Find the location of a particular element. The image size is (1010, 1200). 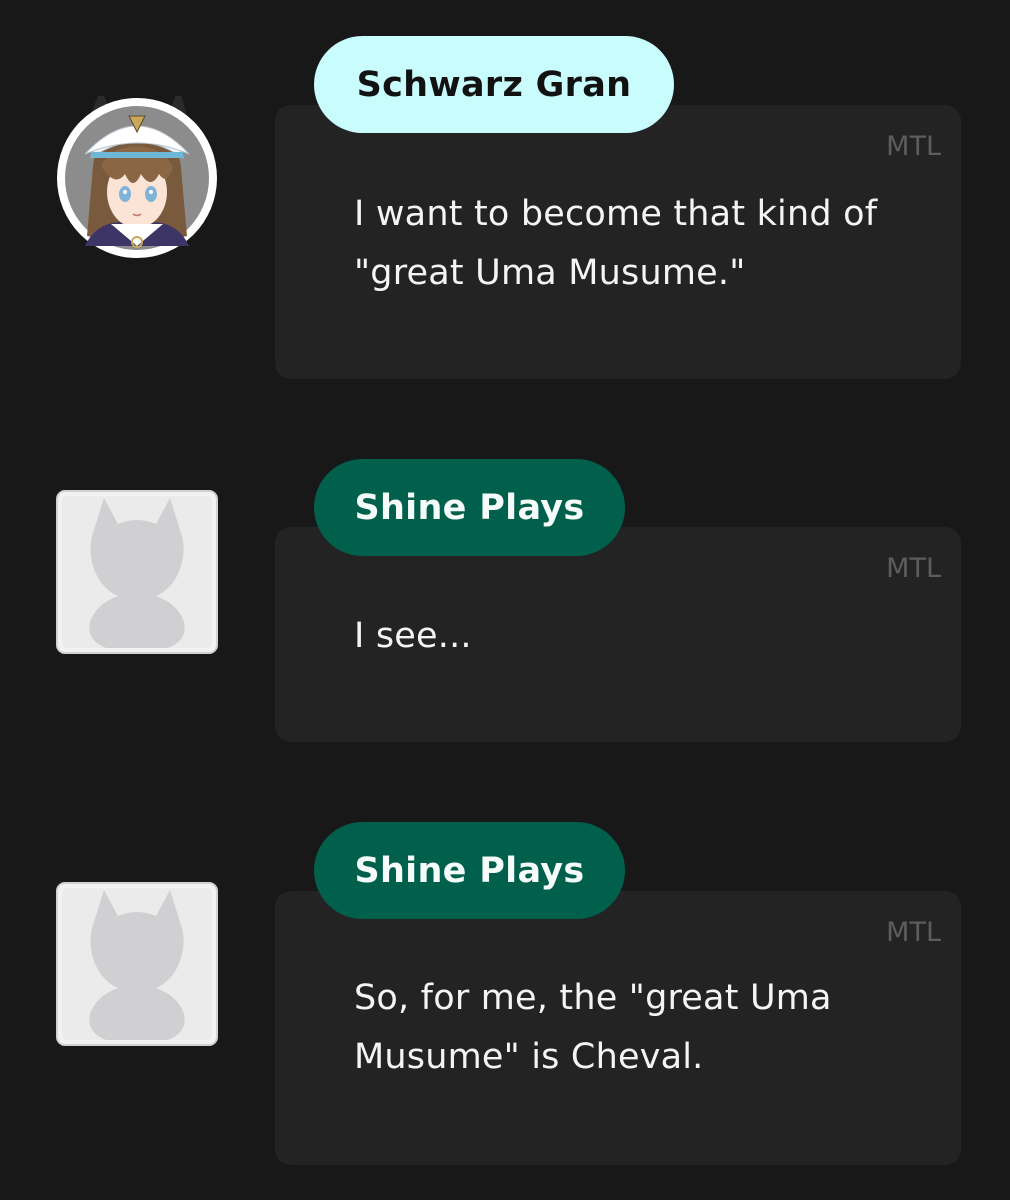

mtl-badge: MTL is located at coordinates (913, 932).